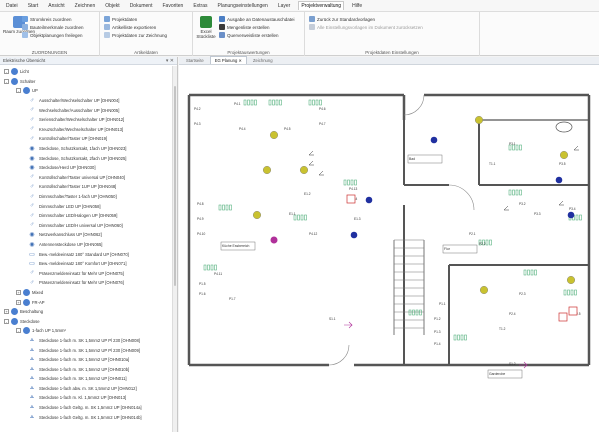 Image resolution: width=599 pixels, height=432 pixels. What do you see at coordinates (175, 186) in the screenshot?
I see `scrollbar-thumb` at bounding box center [175, 186].